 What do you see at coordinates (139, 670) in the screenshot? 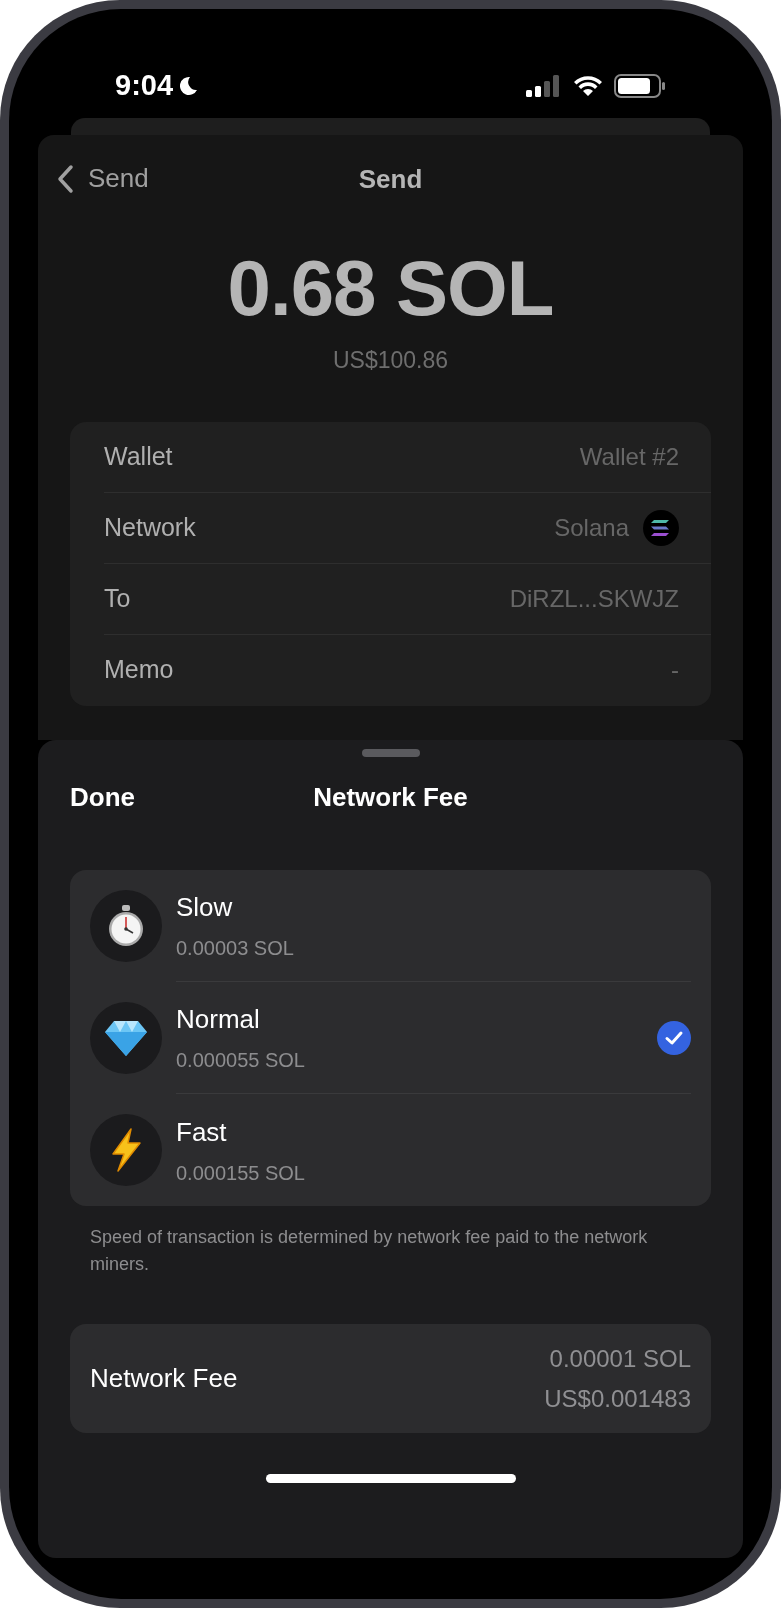
I see `detail-label: Memo` at bounding box center [139, 670].